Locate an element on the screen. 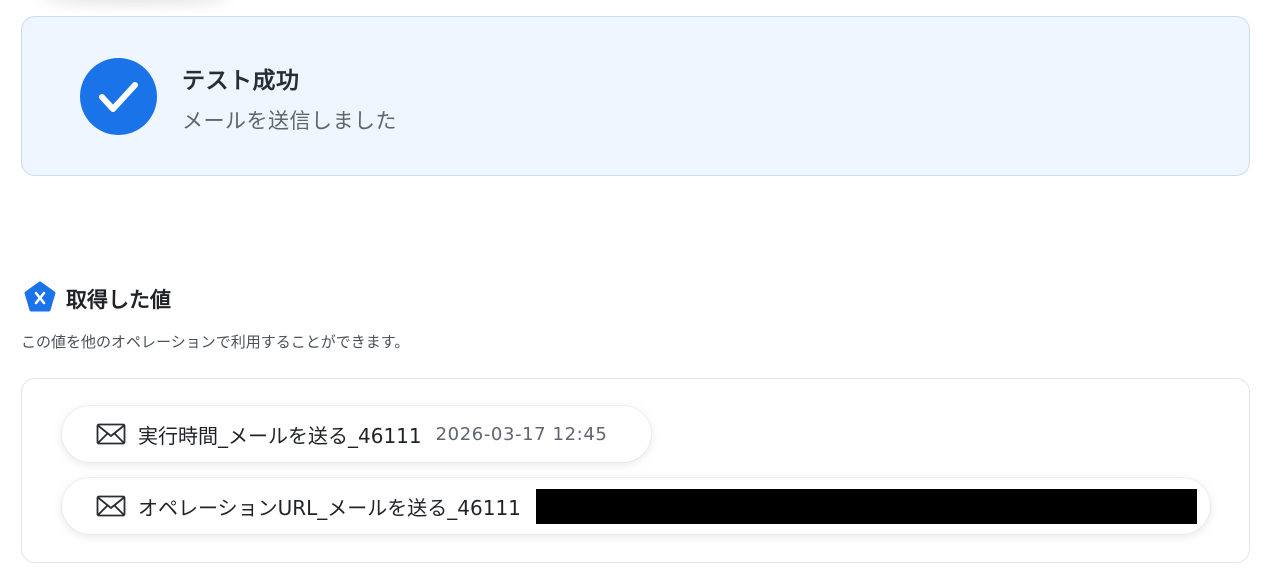 This screenshot has width=1268, height=572. value-item-operation-url: オペレーションURL_メールを送る_46111 is located at coordinates (636, 506).